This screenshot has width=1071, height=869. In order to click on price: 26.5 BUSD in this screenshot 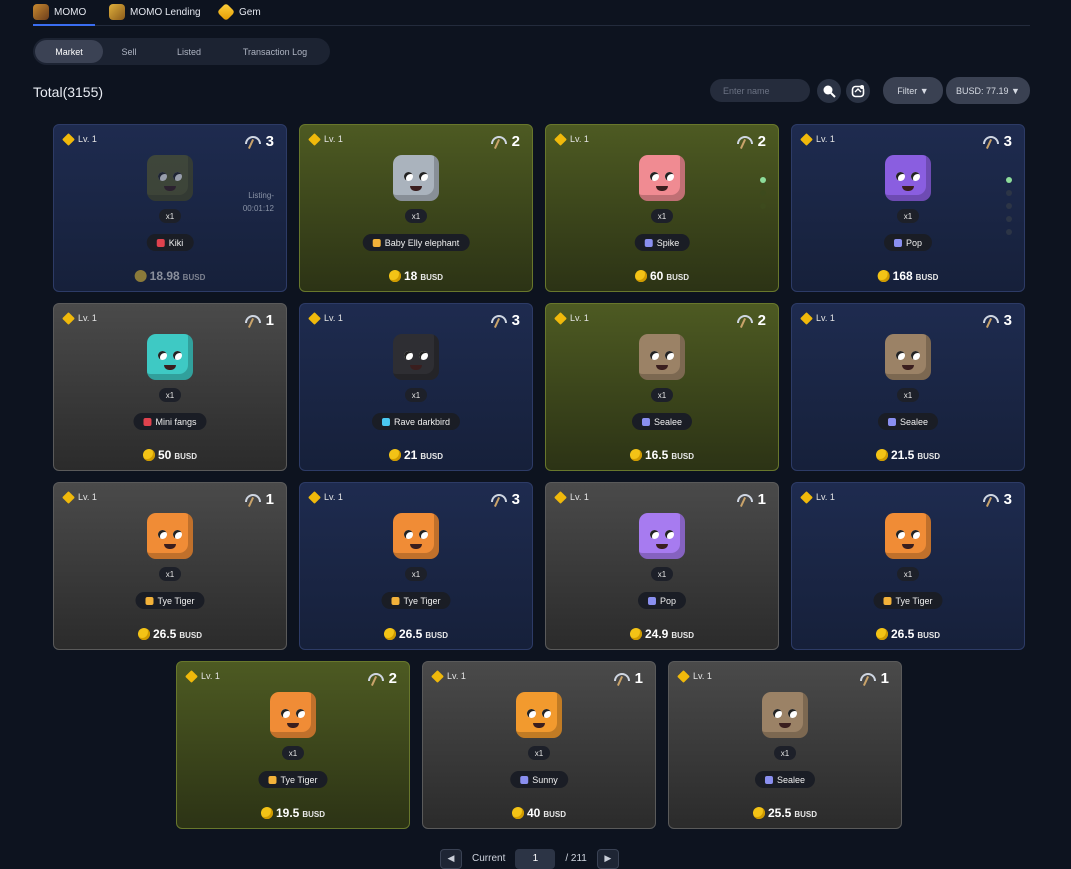, I will do `click(907, 634)`.